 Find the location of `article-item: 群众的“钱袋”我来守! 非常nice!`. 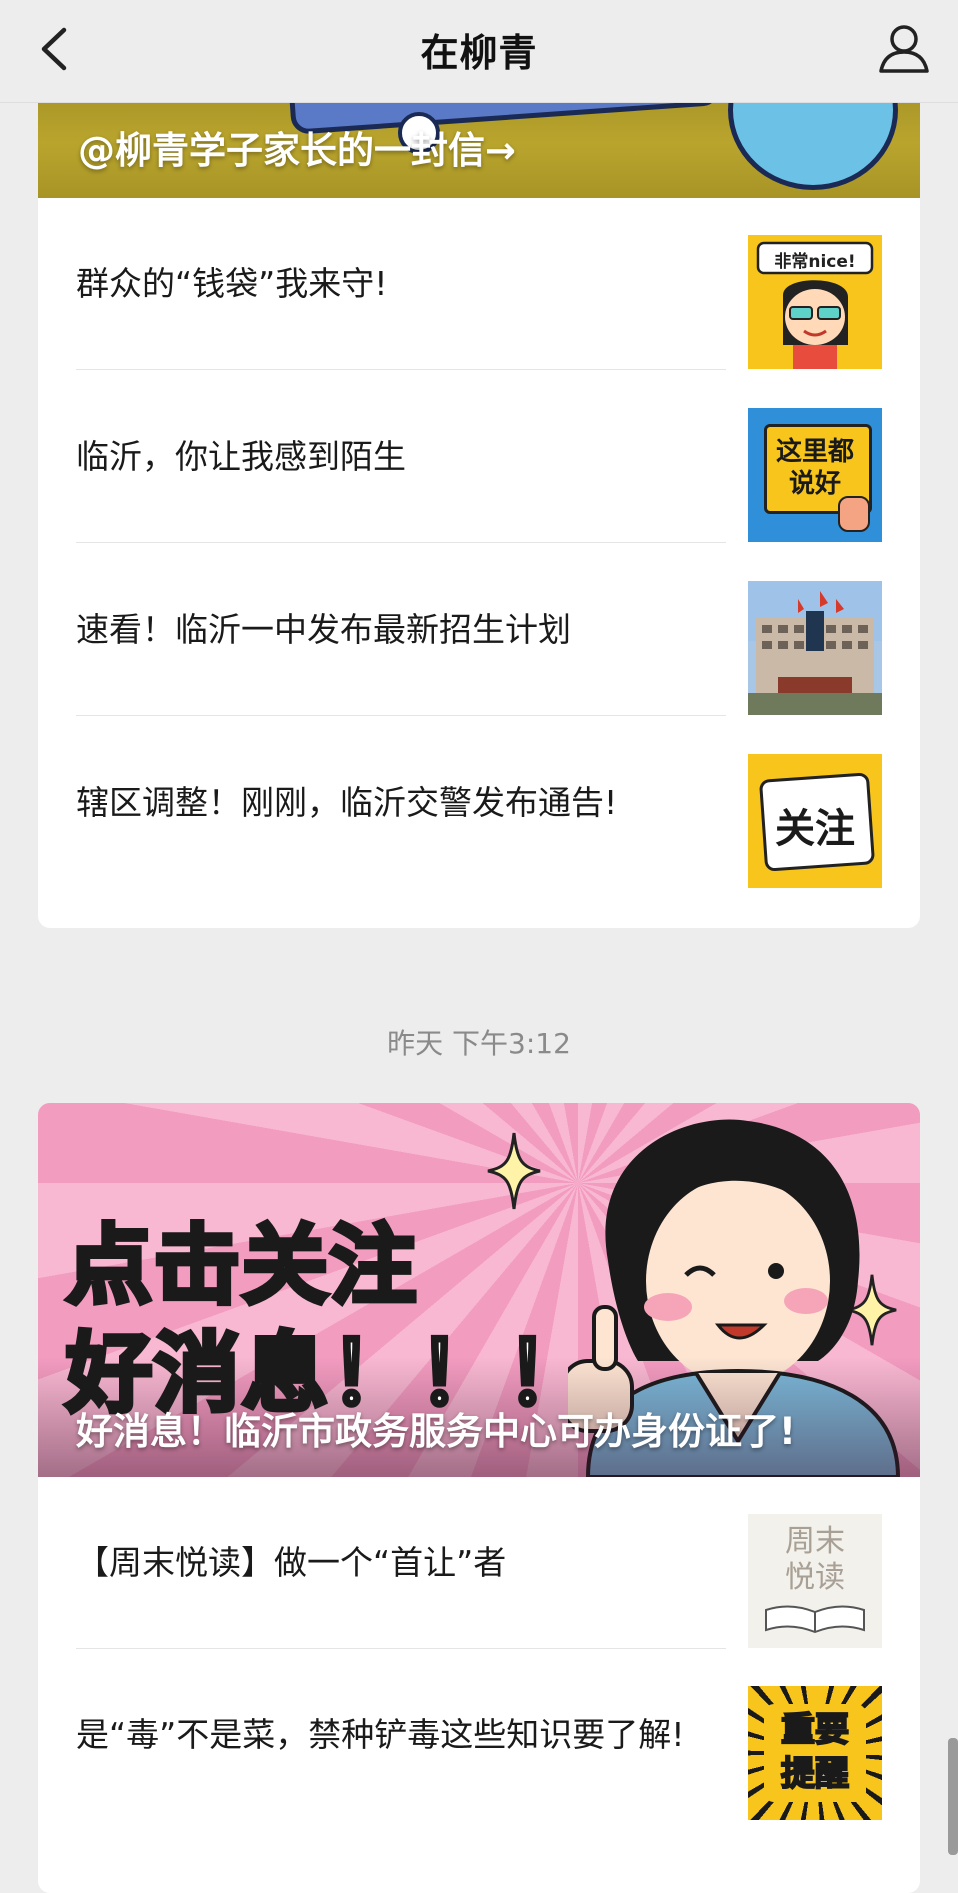

article-item: 群众的“钱袋”我来守! 非常nice! is located at coordinates (479, 284).